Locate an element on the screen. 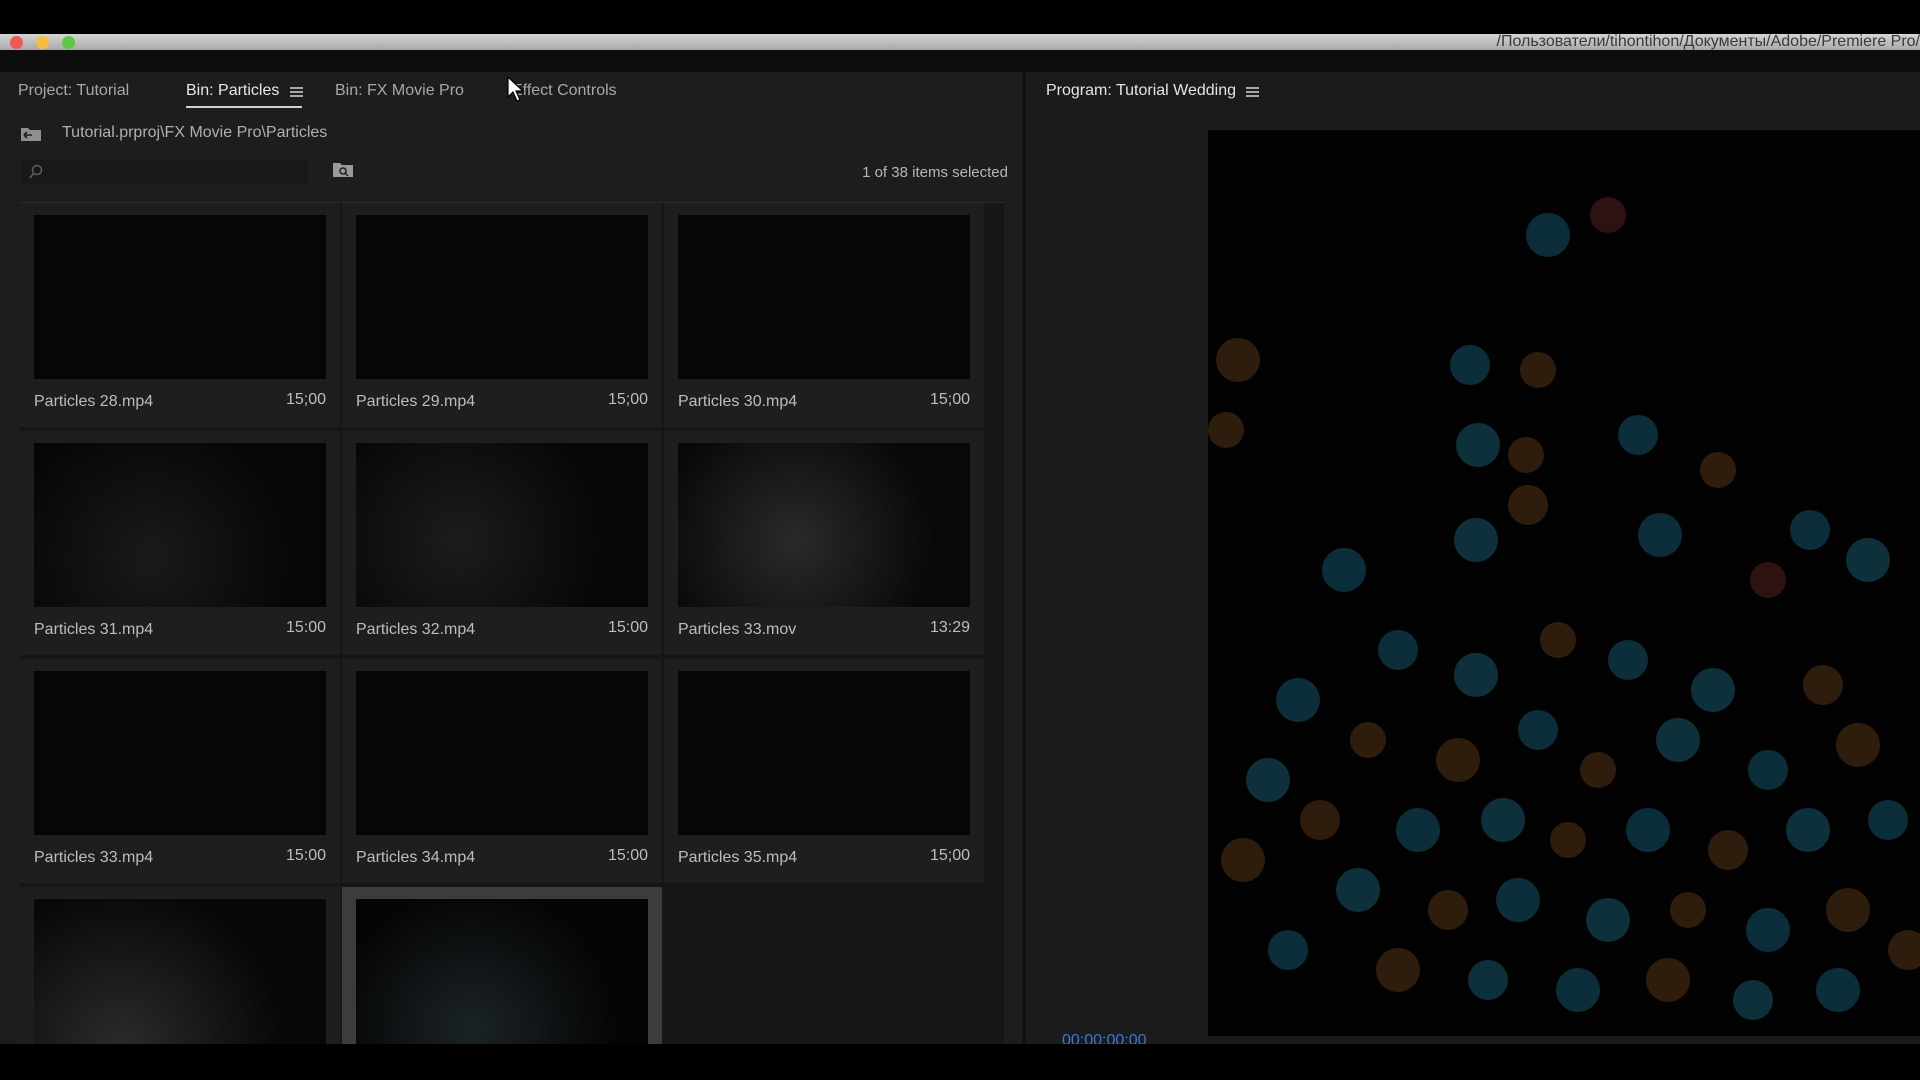 The height and width of the screenshot is (1080, 1920). tab-bin-fx-movie-pro: Bin: FX Movie Pro is located at coordinates (399, 91).